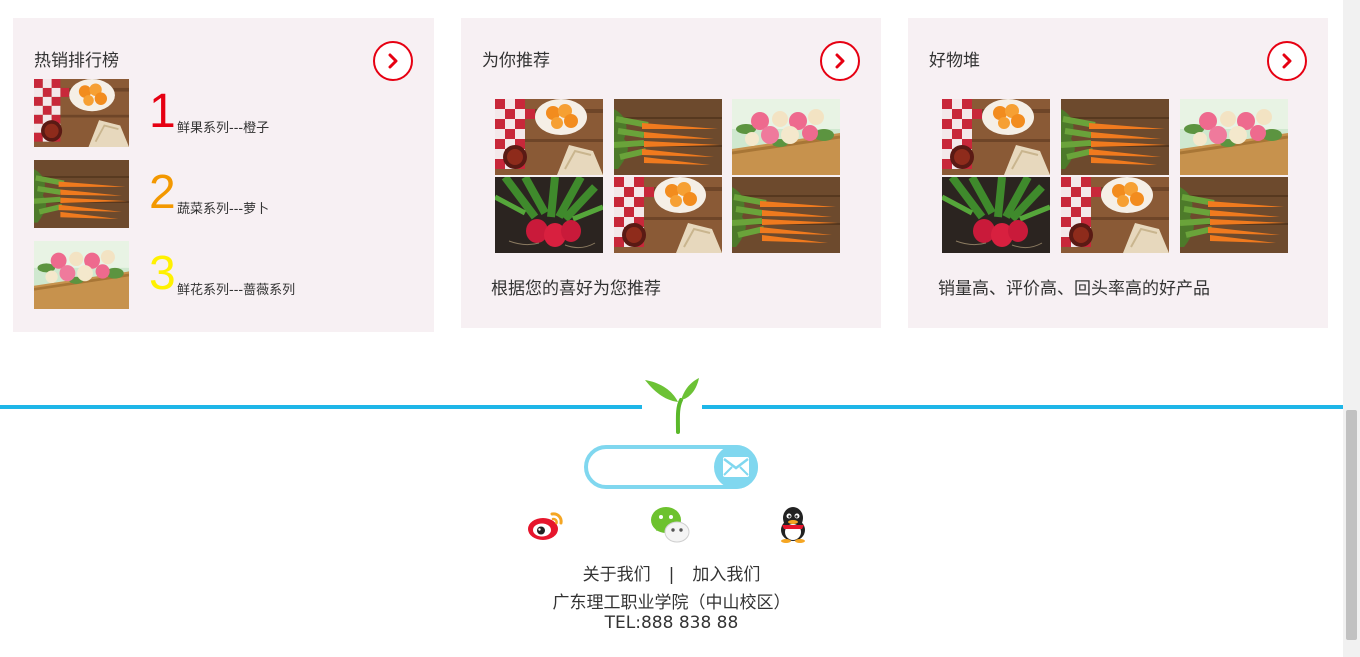 Image resolution: width=1360 pixels, height=657 pixels. Describe the element at coordinates (321, 407) in the screenshot. I see `footer-divider-left` at that location.